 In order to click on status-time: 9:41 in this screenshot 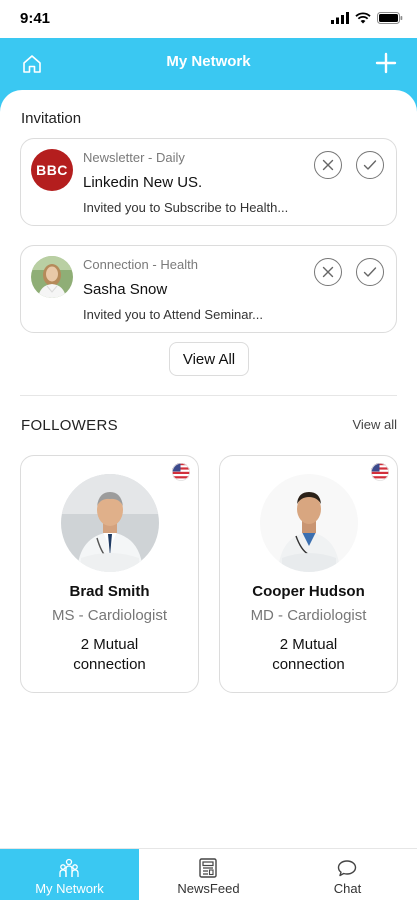, I will do `click(35, 18)`.